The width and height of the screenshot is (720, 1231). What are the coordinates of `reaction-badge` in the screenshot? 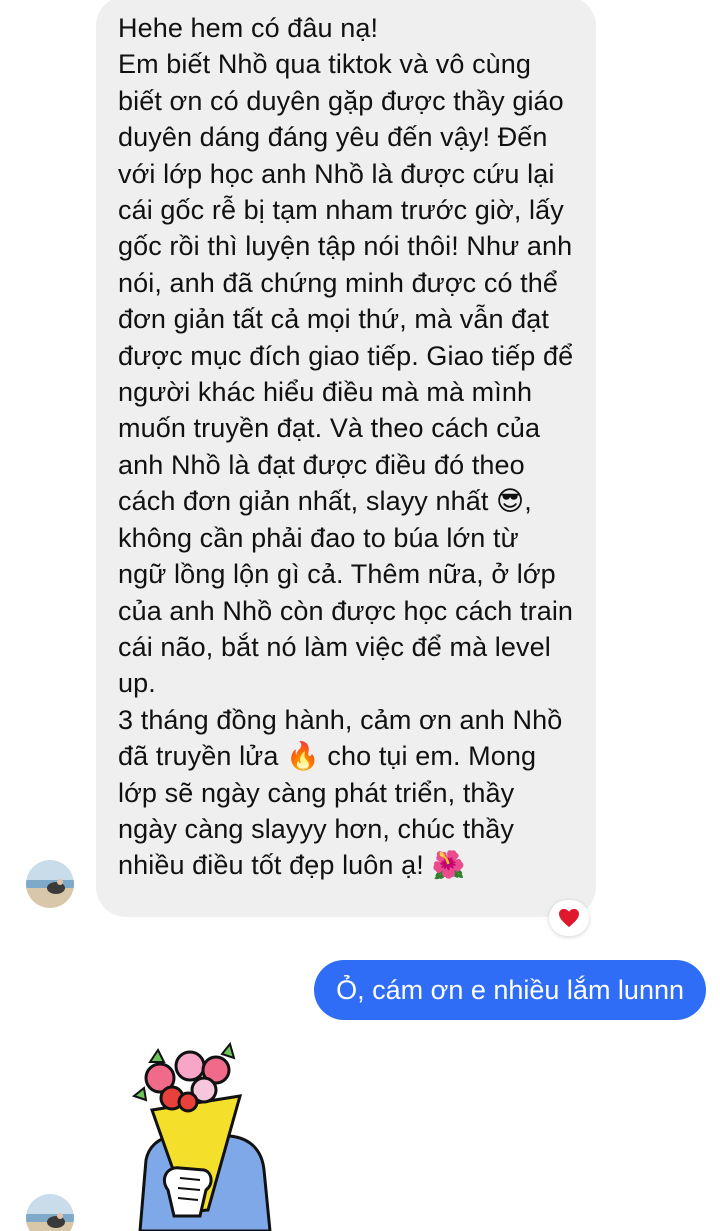 It's located at (569, 918).